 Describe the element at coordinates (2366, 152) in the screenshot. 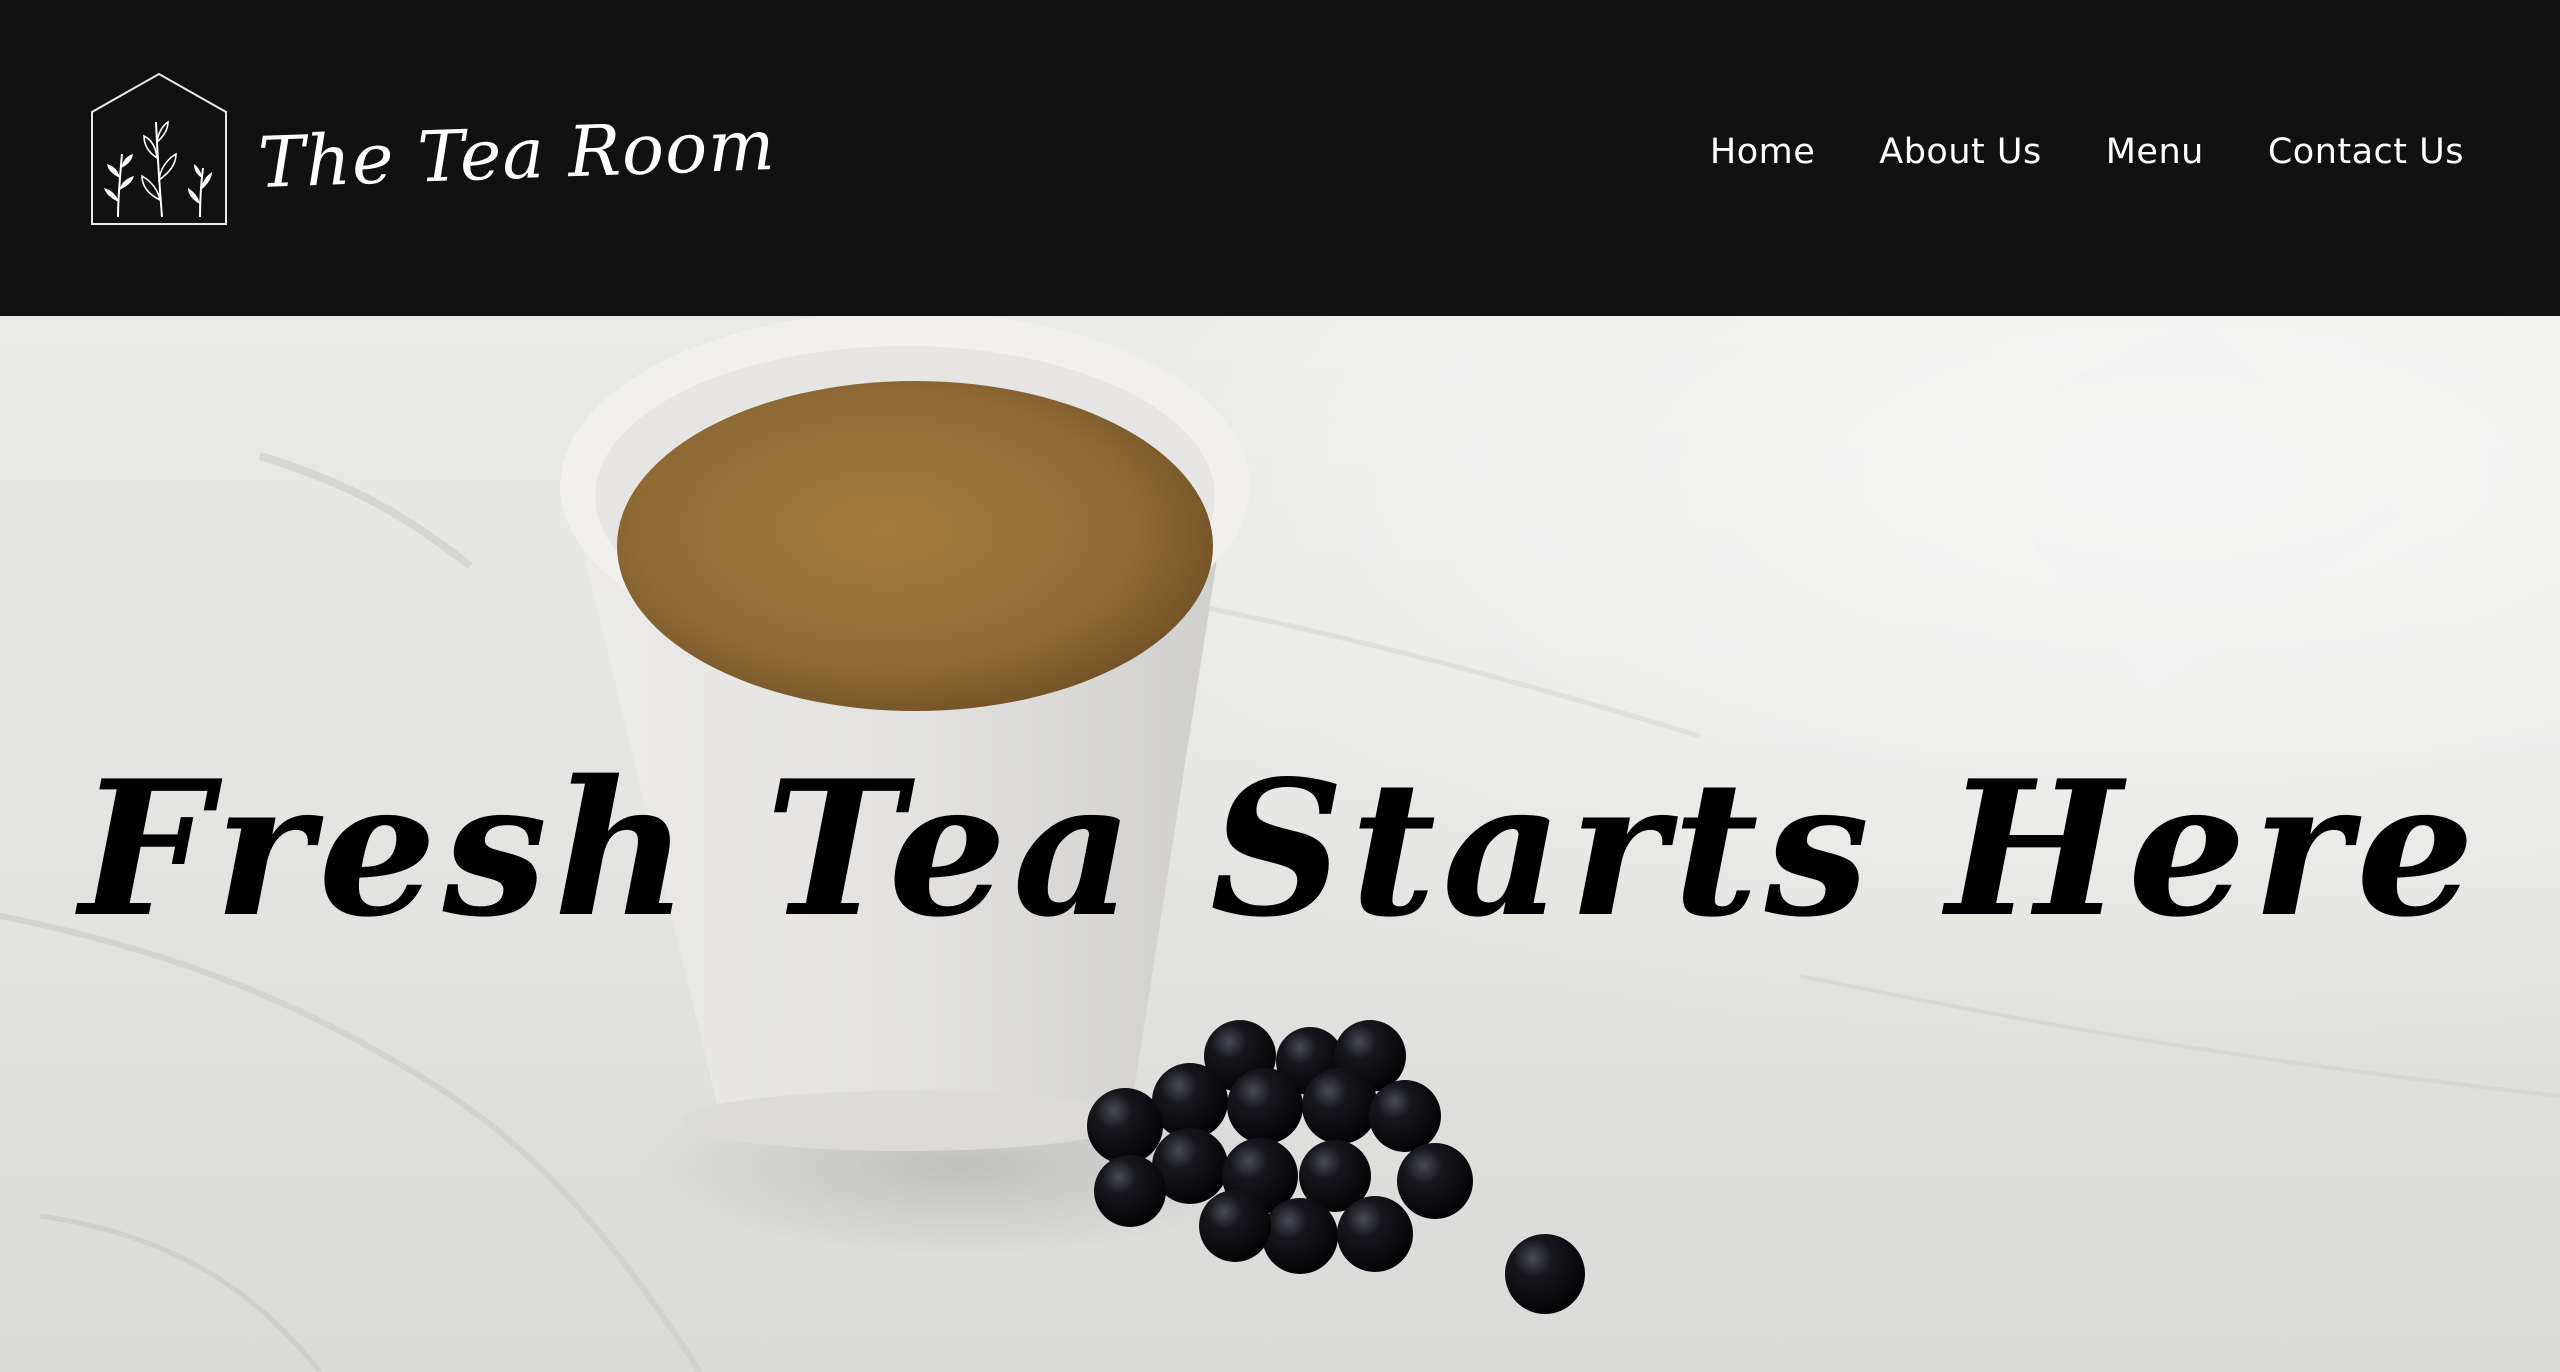

I see `nav-contact-us-link: Contact Us` at that location.